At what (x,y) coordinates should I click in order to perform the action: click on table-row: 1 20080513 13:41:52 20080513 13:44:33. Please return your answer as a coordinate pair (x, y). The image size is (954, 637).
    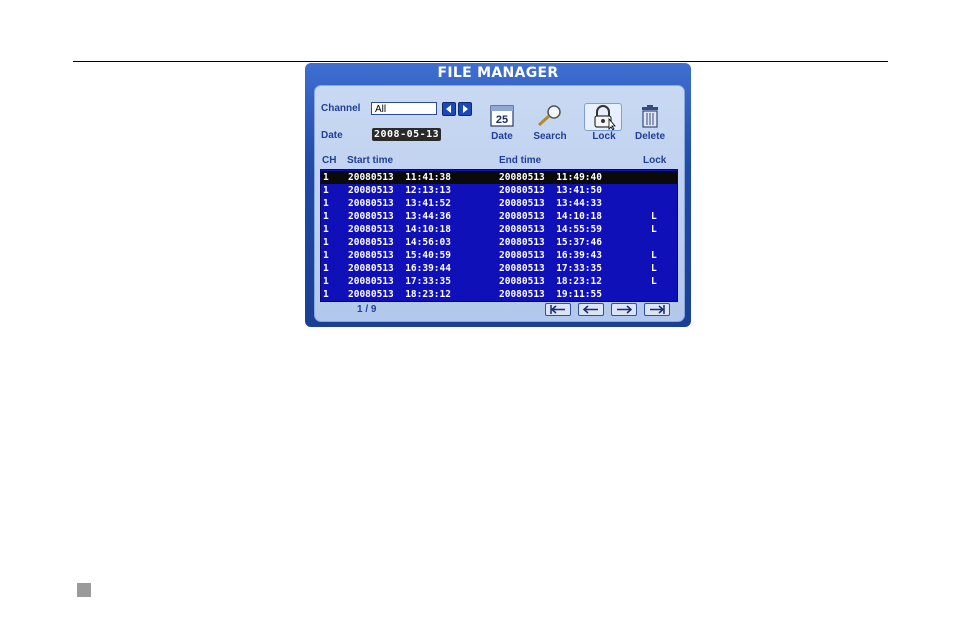
    Looking at the image, I should click on (499, 203).